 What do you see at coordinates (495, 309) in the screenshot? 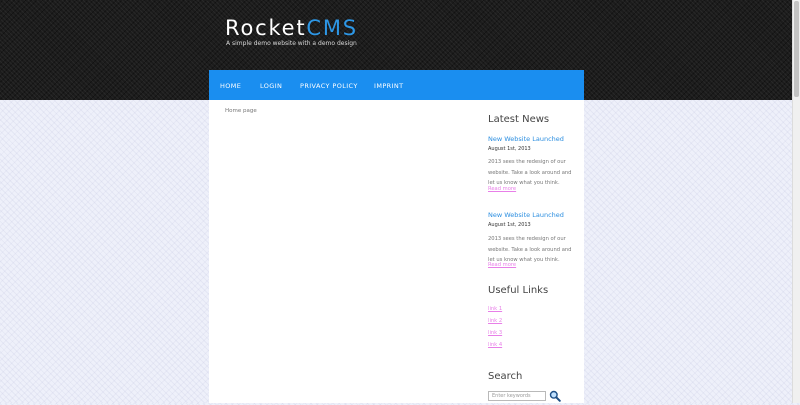
I see `useful-link-1: link 1` at bounding box center [495, 309].